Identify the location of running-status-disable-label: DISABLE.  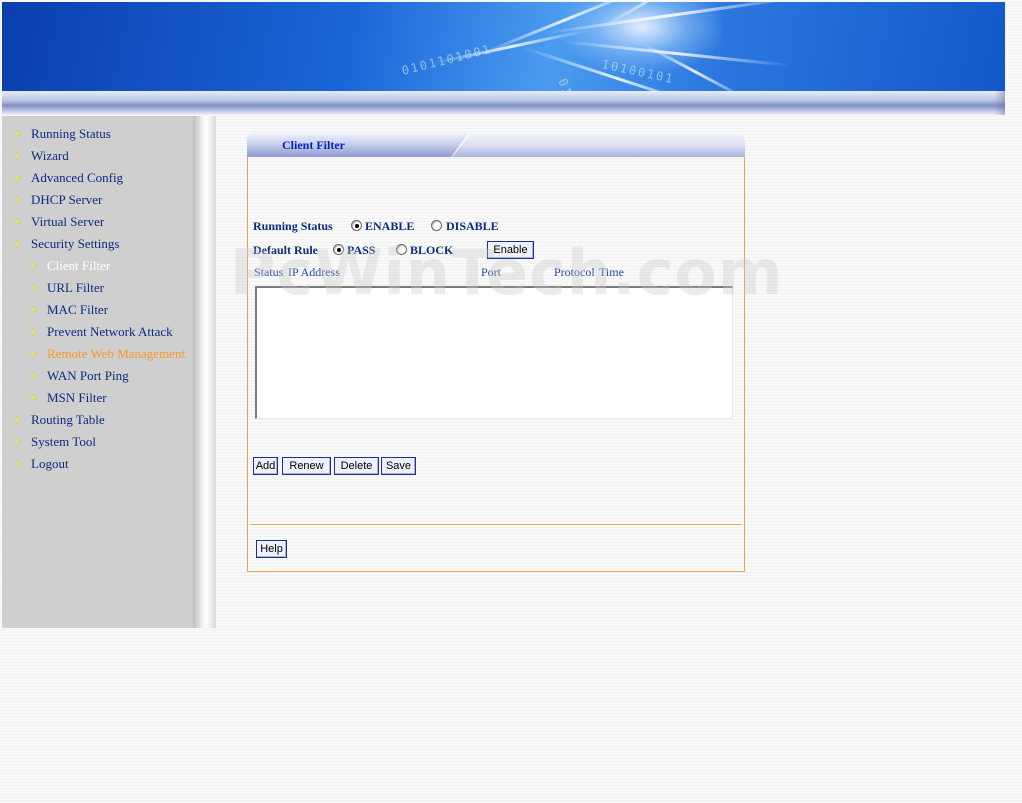
(472, 226).